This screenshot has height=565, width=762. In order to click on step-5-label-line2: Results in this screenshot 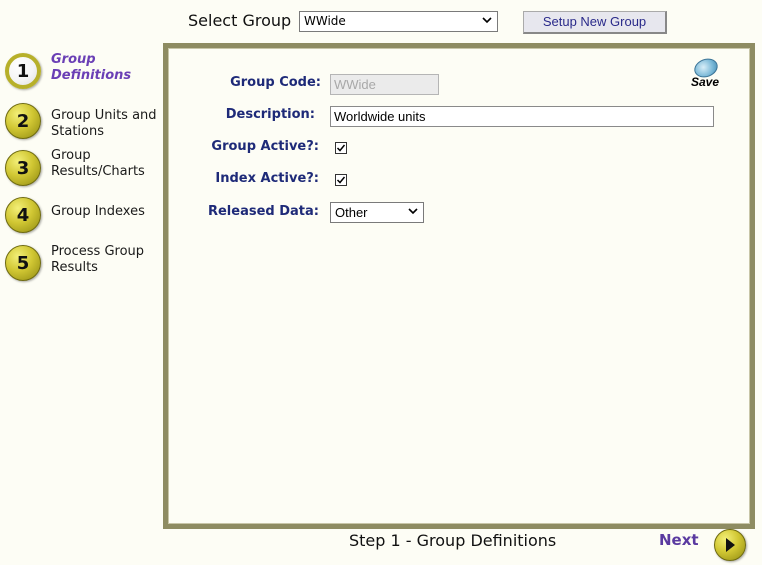, I will do `click(74, 267)`.